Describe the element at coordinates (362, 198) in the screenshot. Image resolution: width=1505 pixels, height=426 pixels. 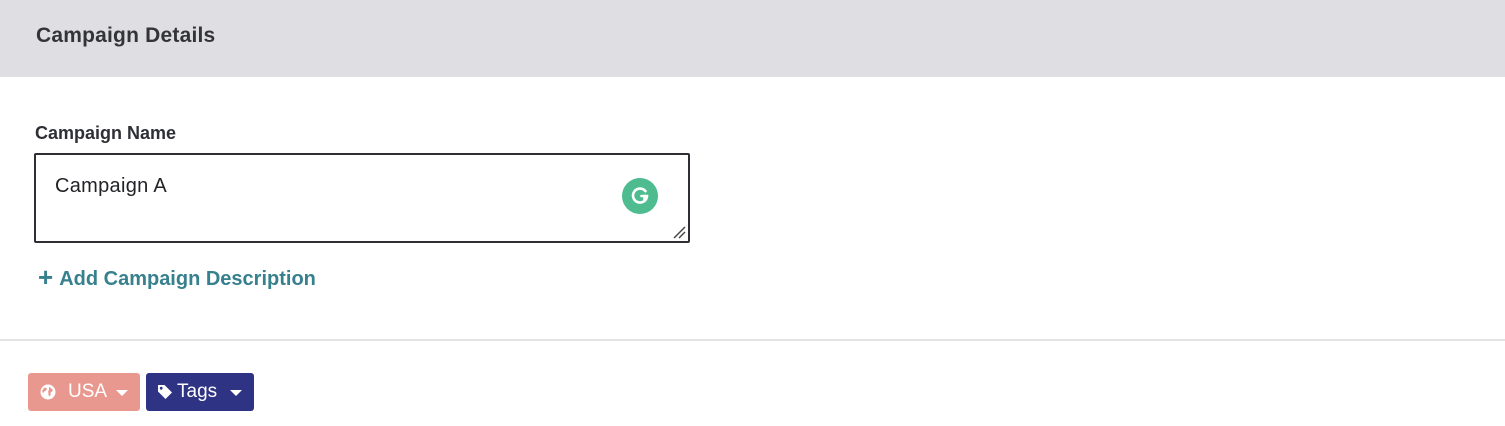
I see `campaign-name-field: Campaign A` at that location.